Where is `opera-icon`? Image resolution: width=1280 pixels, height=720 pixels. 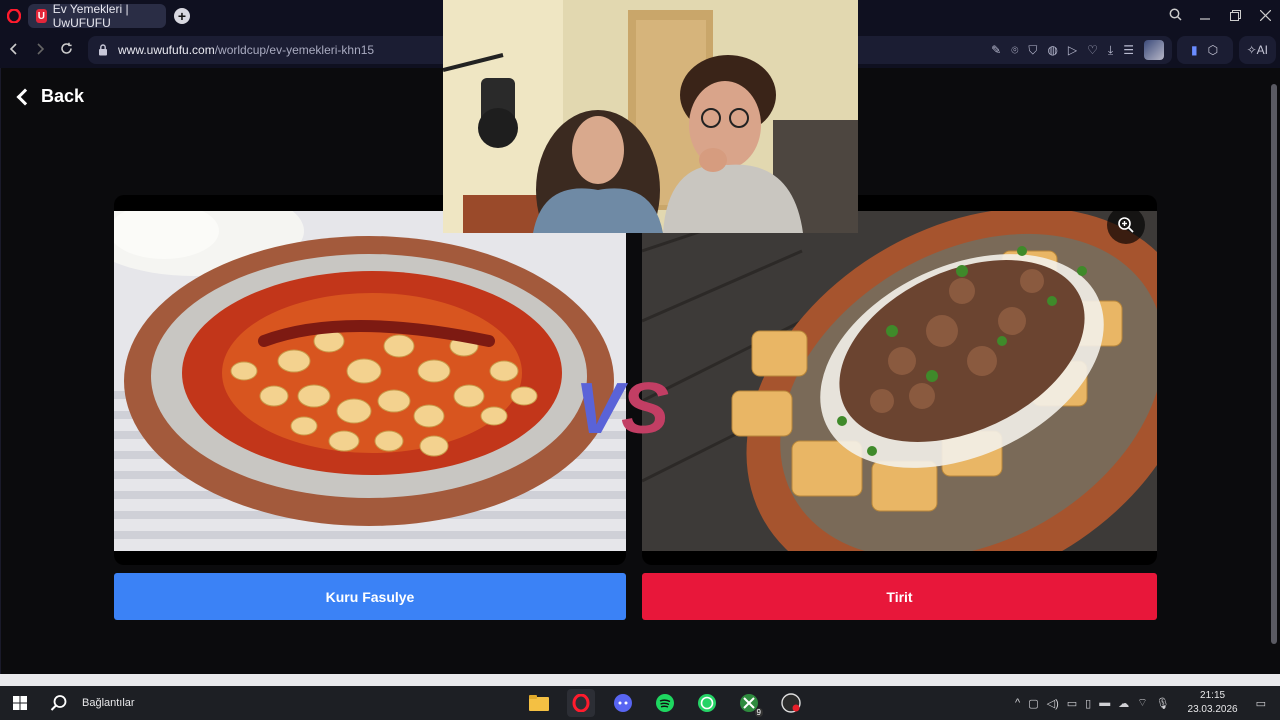 opera-icon is located at coordinates (581, 703).